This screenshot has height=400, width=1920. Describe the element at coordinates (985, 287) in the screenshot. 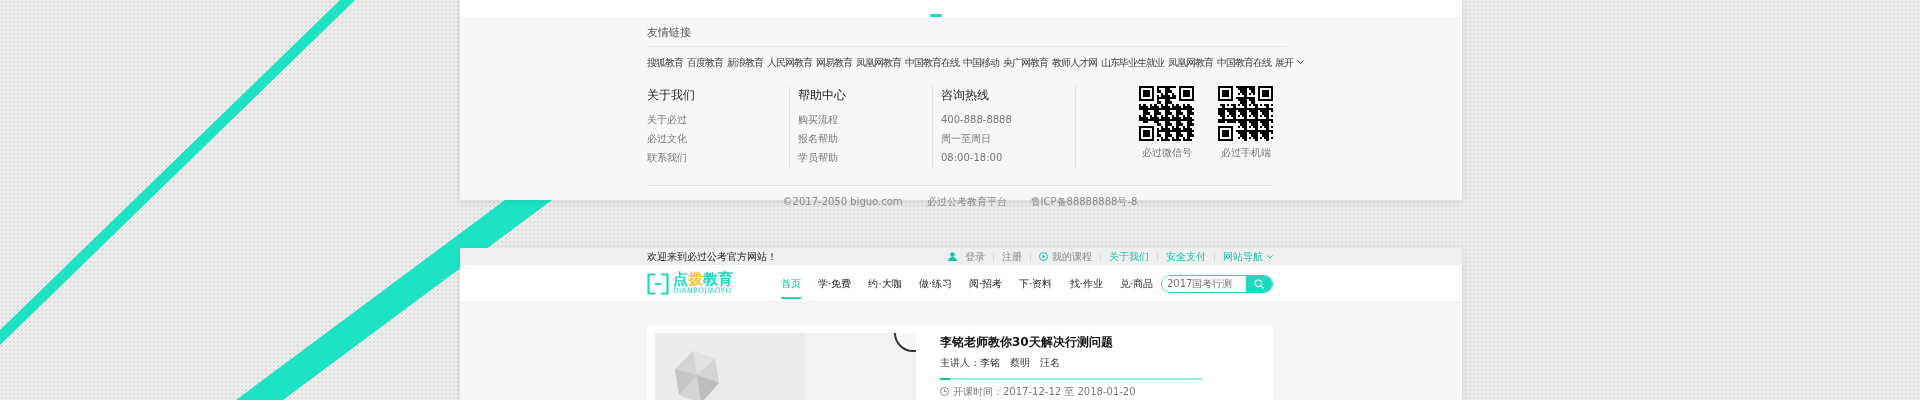

I see `nav-tab: 阅·招考` at that location.